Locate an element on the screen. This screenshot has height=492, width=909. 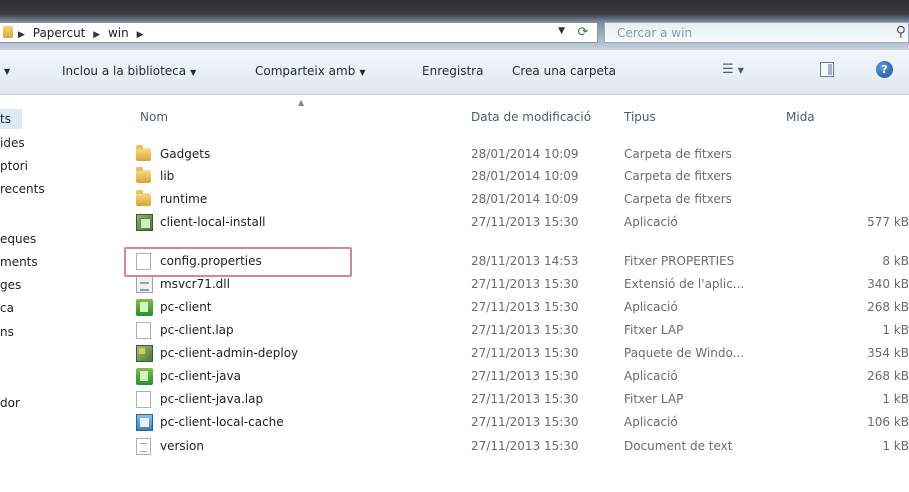
file-name: pc-client.lap is located at coordinates (197, 330).